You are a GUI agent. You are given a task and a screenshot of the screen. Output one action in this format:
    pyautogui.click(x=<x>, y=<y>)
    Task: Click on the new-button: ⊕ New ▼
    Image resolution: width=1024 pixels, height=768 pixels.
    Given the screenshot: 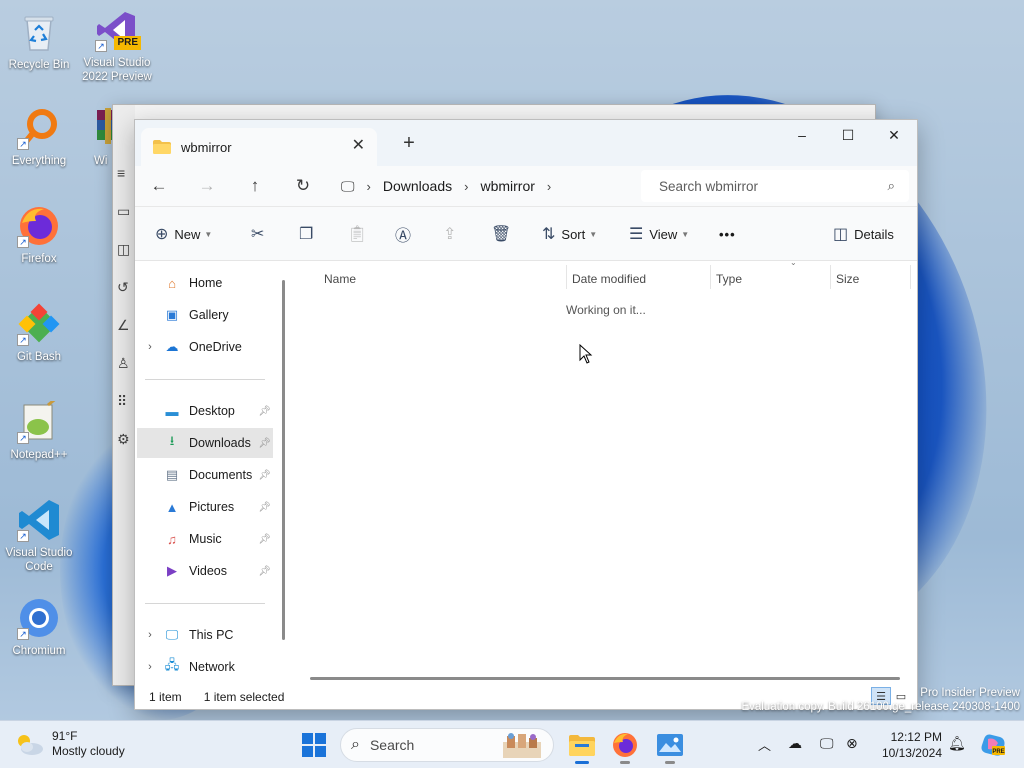 What is the action you would take?
    pyautogui.click(x=183, y=234)
    